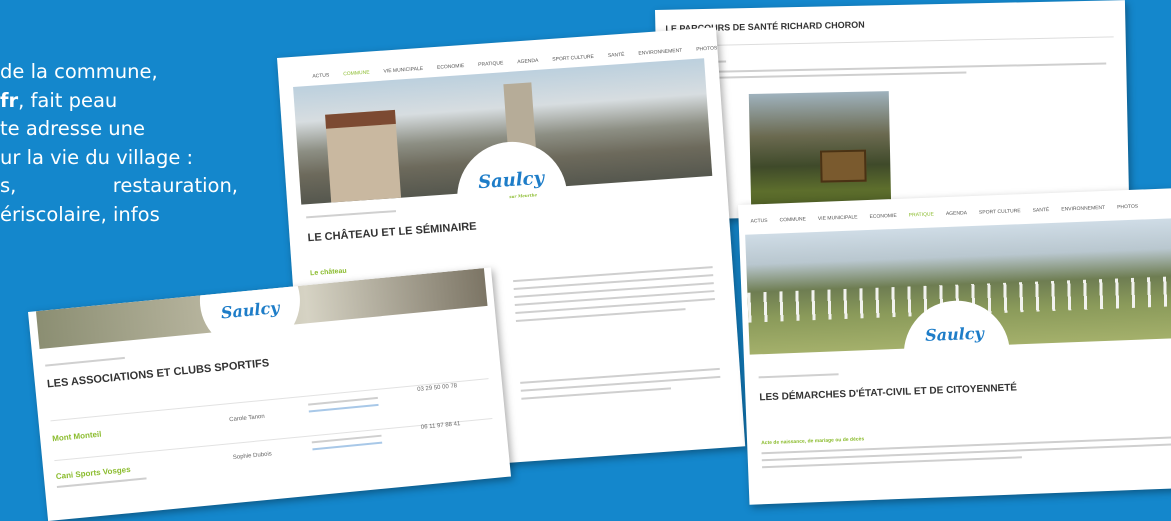 This screenshot has width=1171, height=521. I want to click on intro-line-2-rest: , fait peau, so click(68, 100).